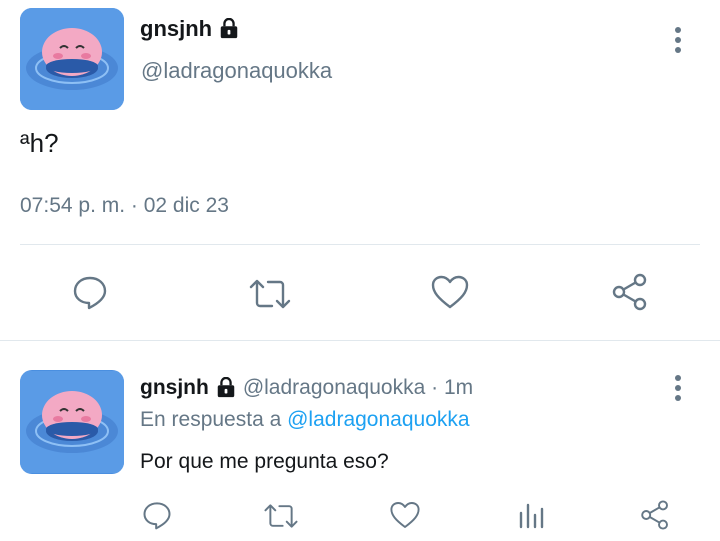 This screenshot has width=720, height=541. I want to click on reply-header: gnsjnh @ladragonaquokka · 1m, so click(306, 388).